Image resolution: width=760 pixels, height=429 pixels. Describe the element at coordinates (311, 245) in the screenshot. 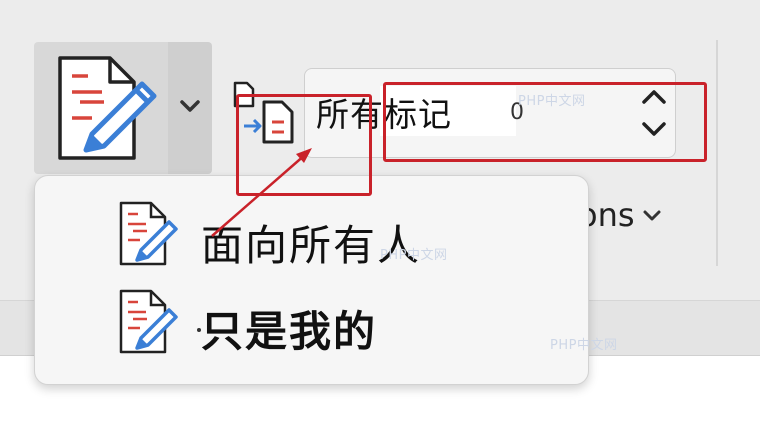

I see `menu-item-label: 面向所有人` at that location.